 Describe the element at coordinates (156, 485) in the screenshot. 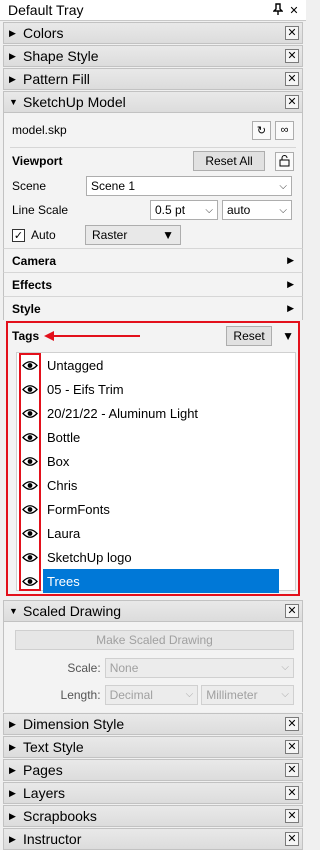

I see `list-item: Chris` at that location.